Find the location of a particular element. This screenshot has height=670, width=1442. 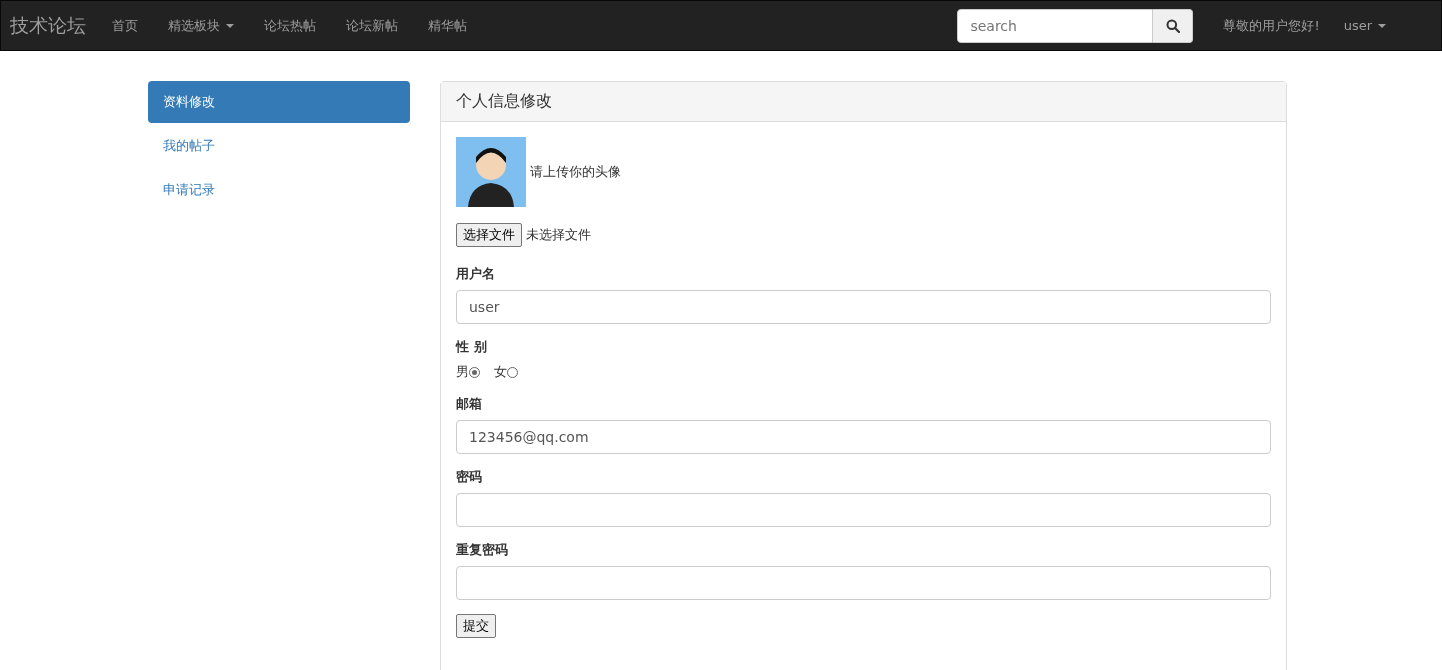

input-field: 123456@qq.com is located at coordinates (863, 437).